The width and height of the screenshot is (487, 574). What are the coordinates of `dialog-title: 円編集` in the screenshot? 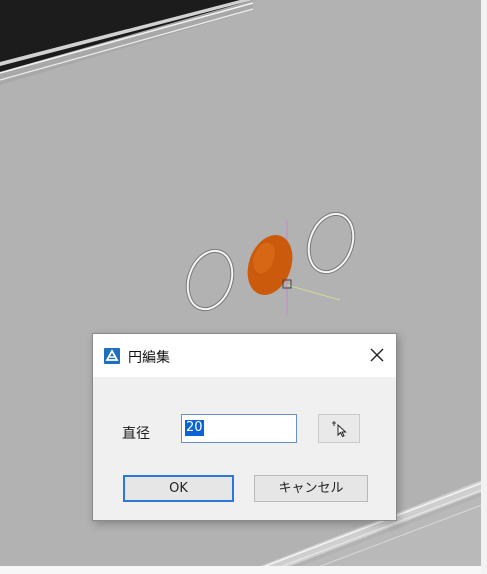 It's located at (149, 358).